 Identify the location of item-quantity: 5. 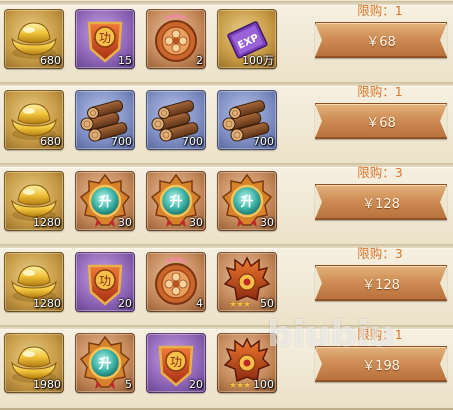
(128, 384).